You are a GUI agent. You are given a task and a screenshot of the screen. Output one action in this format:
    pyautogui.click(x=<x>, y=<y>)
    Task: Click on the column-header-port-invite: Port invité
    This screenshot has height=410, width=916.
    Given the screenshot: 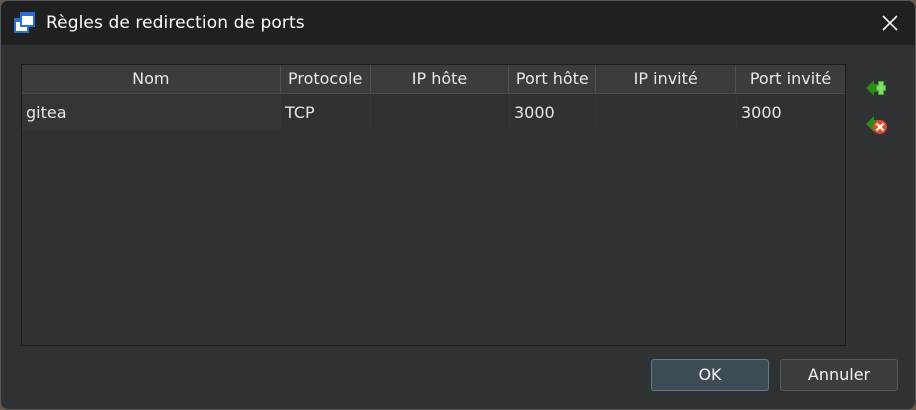 What is the action you would take?
    pyautogui.click(x=790, y=79)
    